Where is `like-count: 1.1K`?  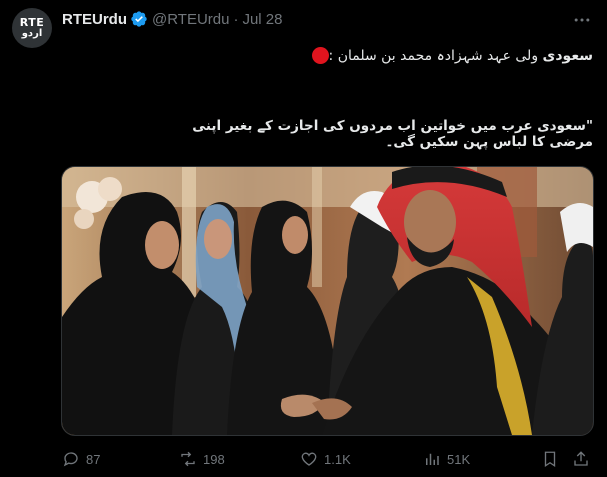 like-count: 1.1K is located at coordinates (337, 459).